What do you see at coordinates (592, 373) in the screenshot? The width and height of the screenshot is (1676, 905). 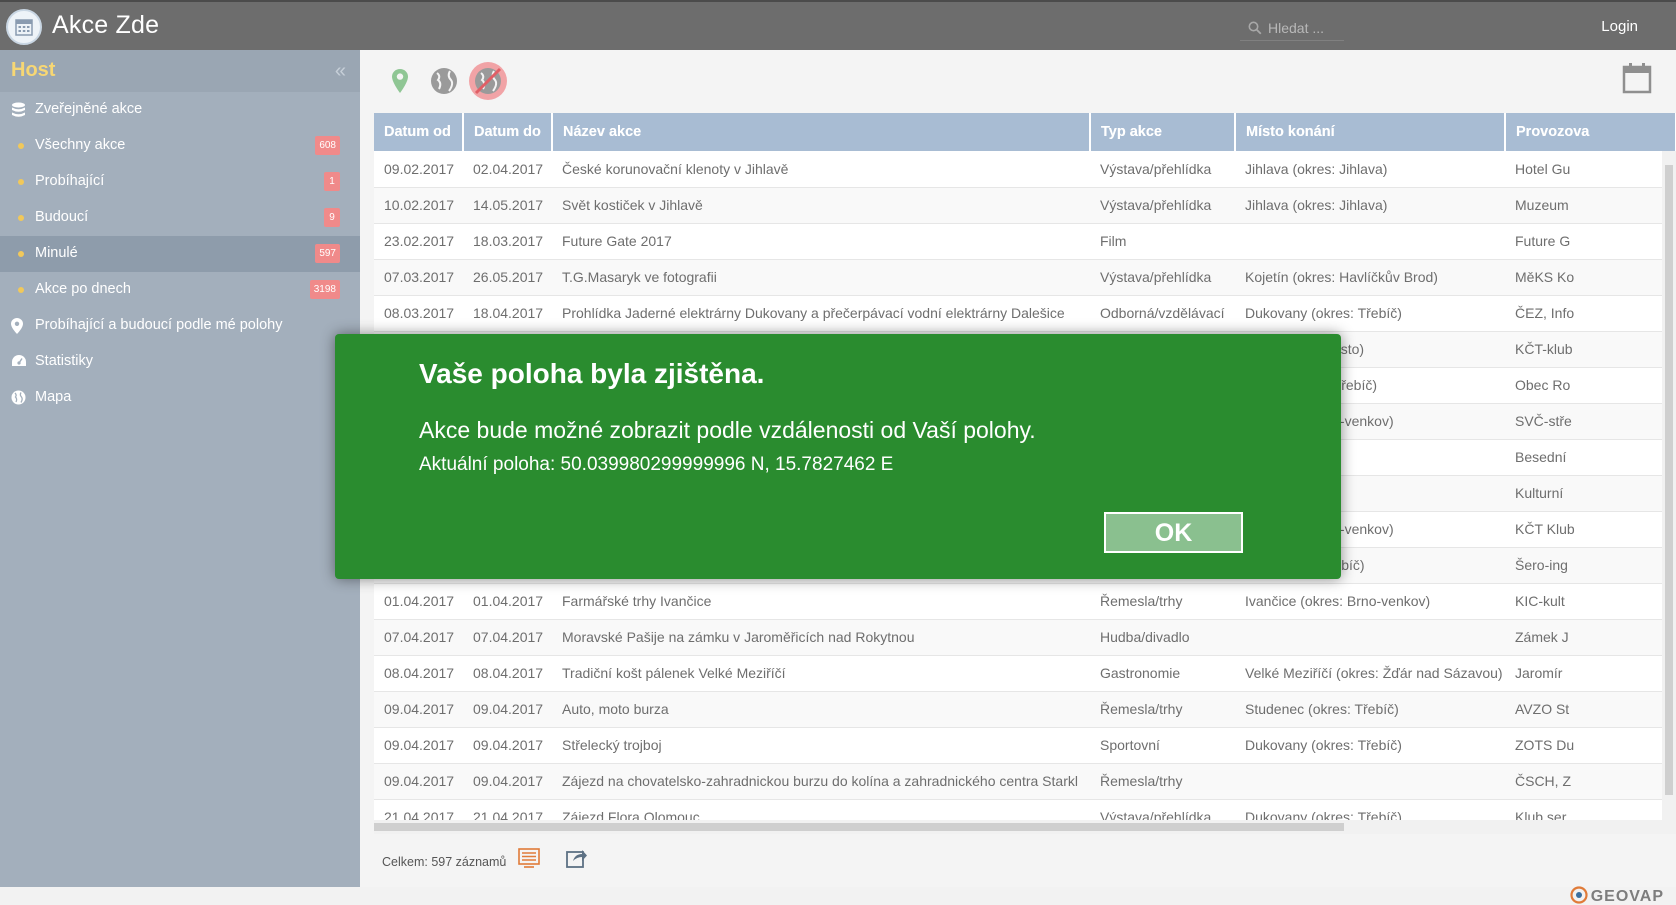 I see `dialog-title: Vaše poloha byla zjištěna.` at bounding box center [592, 373].